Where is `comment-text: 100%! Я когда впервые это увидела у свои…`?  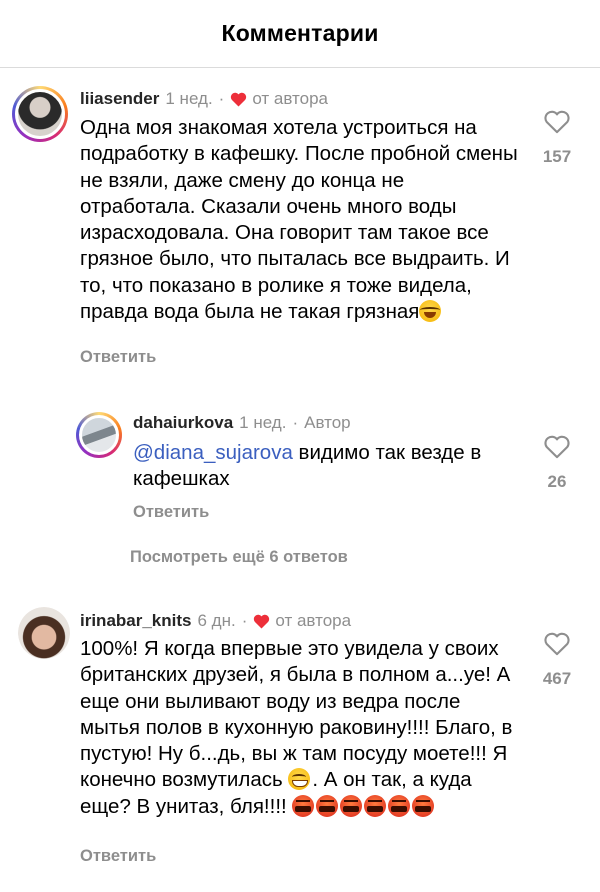 comment-text: 100%! Я когда впервые это увидела у свои… is located at coordinates (296, 727).